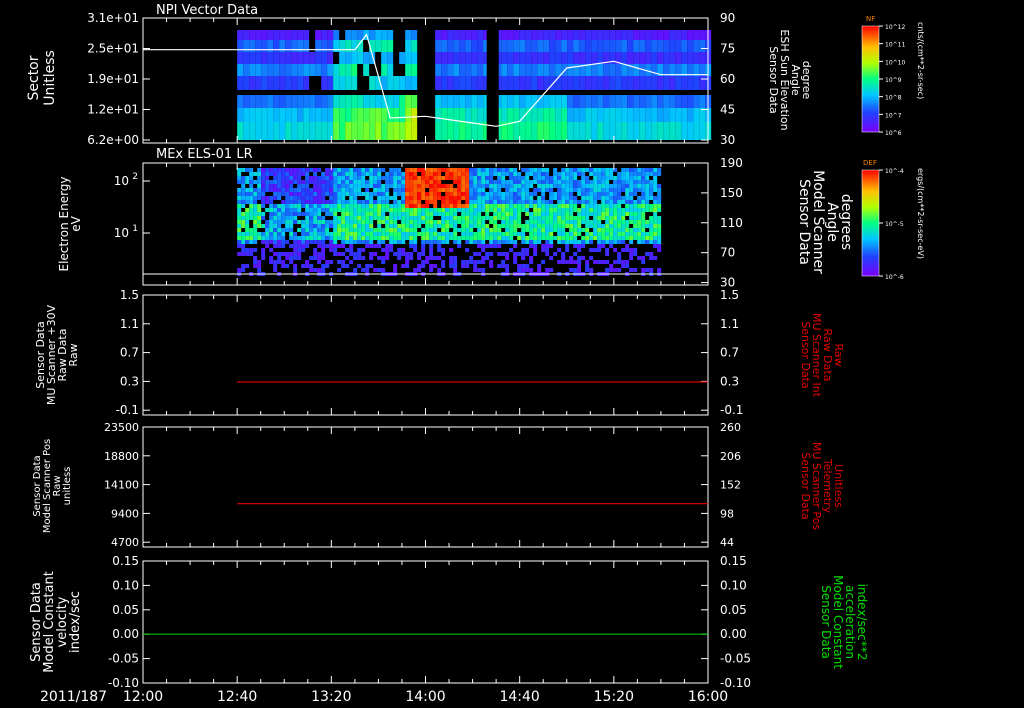 The width and height of the screenshot is (1024, 708). What do you see at coordinates (832, 222) in the screenshot?
I see `panel2-rlabel-3: Angle` at bounding box center [832, 222].